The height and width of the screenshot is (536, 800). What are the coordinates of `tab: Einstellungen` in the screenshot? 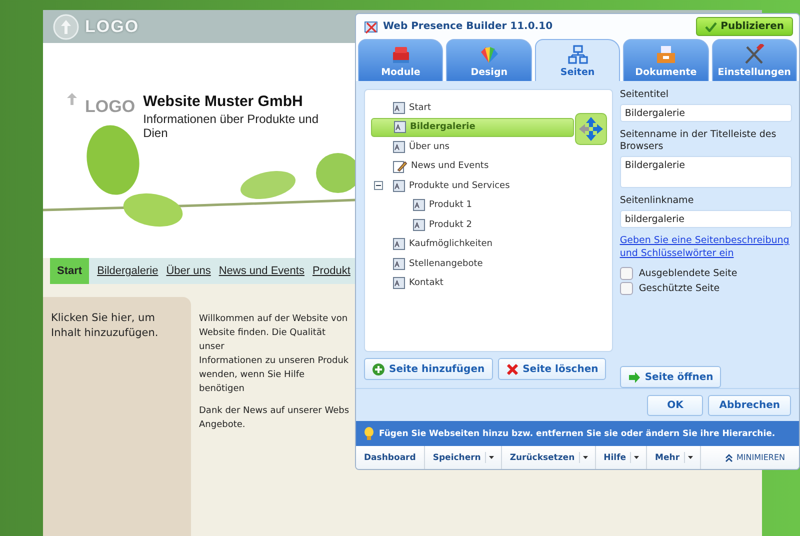 It's located at (755, 60).